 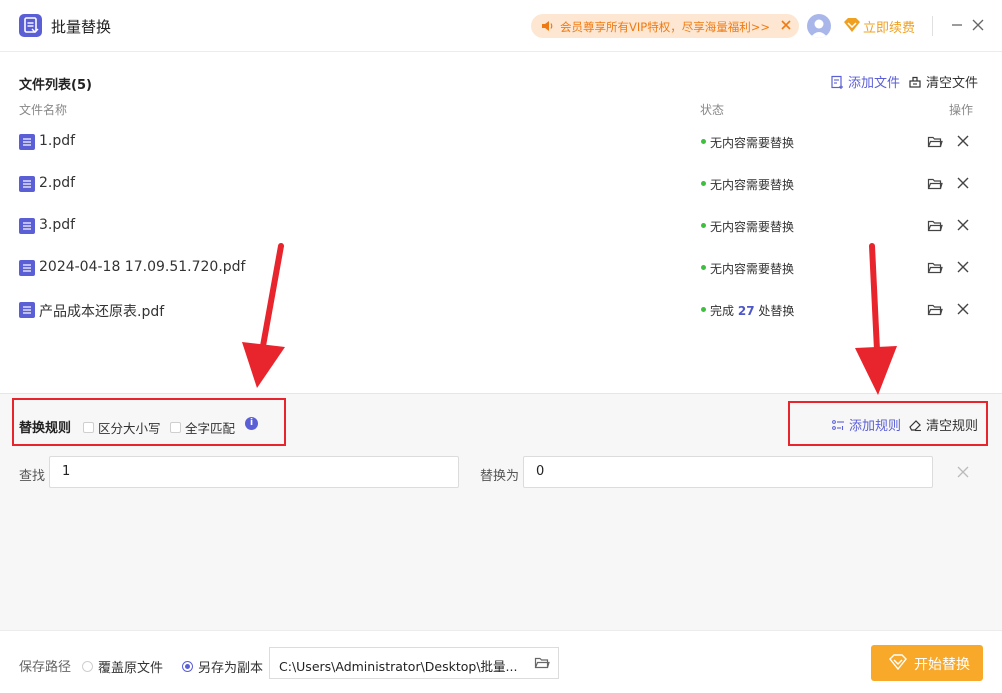 What do you see at coordinates (746, 311) in the screenshot?
I see `replace-count: 27` at bounding box center [746, 311].